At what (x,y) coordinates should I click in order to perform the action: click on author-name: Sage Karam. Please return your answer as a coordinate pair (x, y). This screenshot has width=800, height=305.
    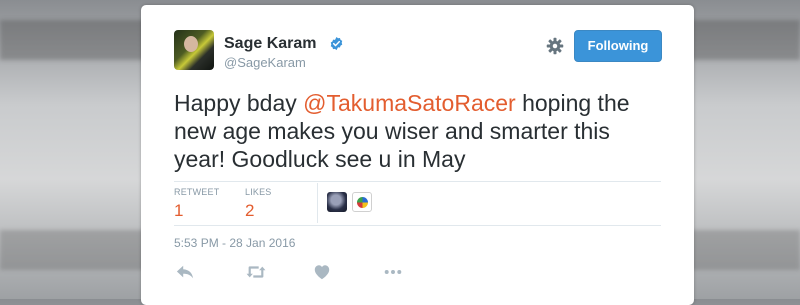
    Looking at the image, I should click on (270, 44).